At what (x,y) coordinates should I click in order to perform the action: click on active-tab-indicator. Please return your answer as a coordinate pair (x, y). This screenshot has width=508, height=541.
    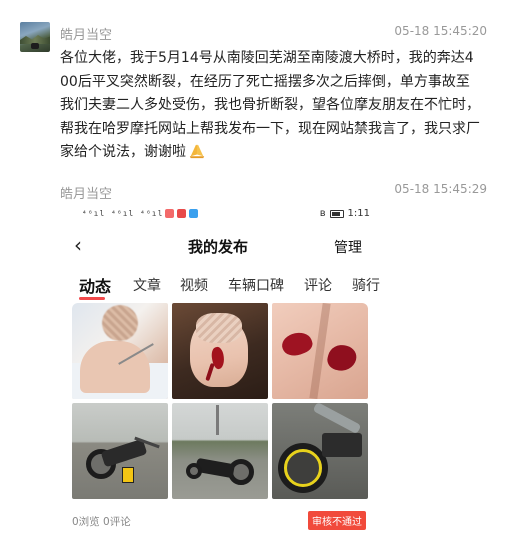
    Looking at the image, I should click on (92, 298).